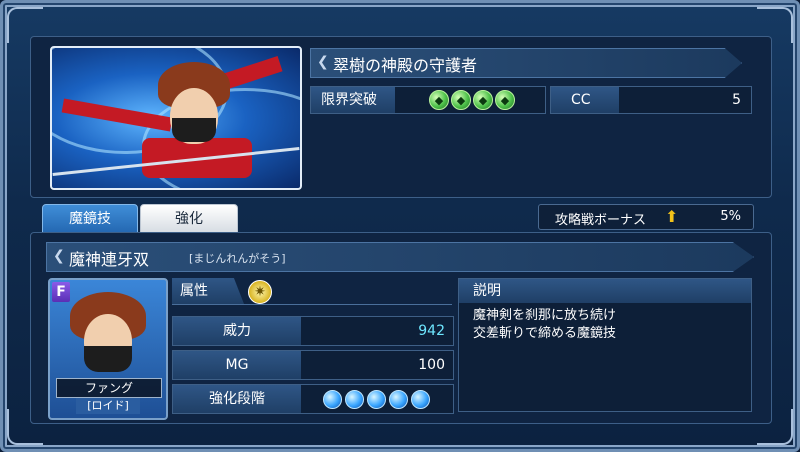  I want to click on enhance-row: 強化段階, so click(313, 399).